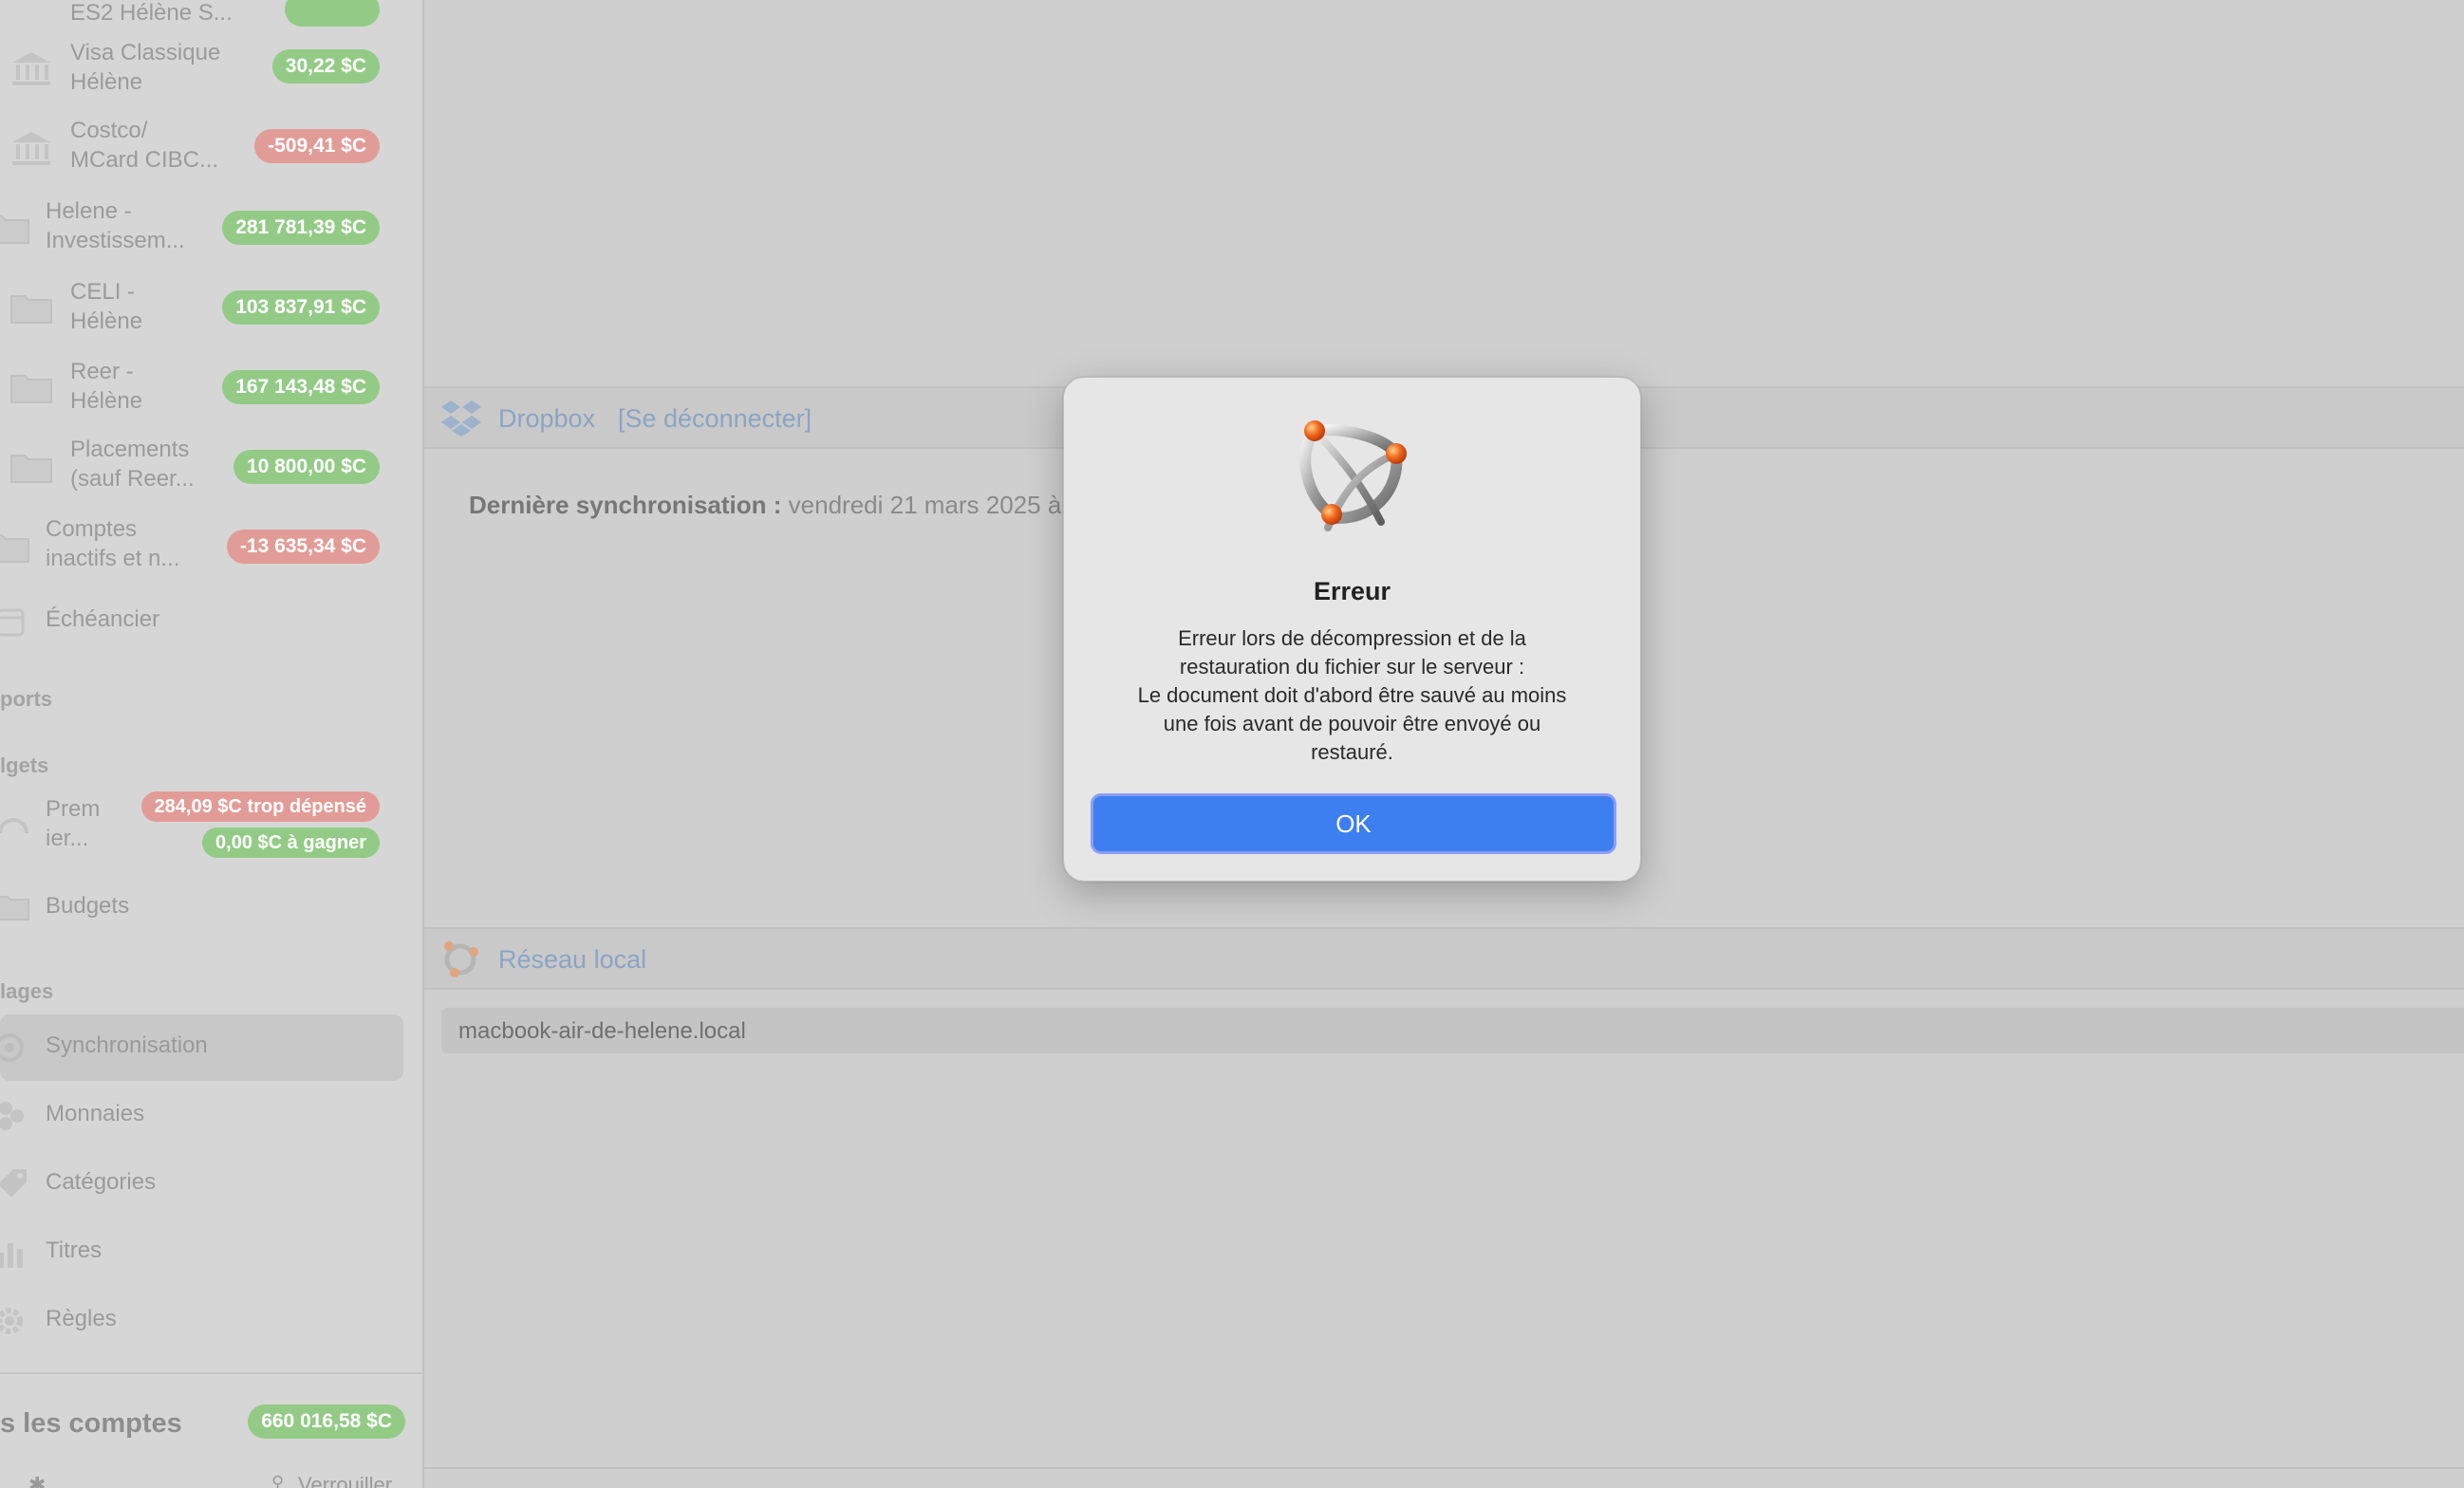  Describe the element at coordinates (74, 1250) in the screenshot. I see `sidebar-item-label: Titres` at that location.